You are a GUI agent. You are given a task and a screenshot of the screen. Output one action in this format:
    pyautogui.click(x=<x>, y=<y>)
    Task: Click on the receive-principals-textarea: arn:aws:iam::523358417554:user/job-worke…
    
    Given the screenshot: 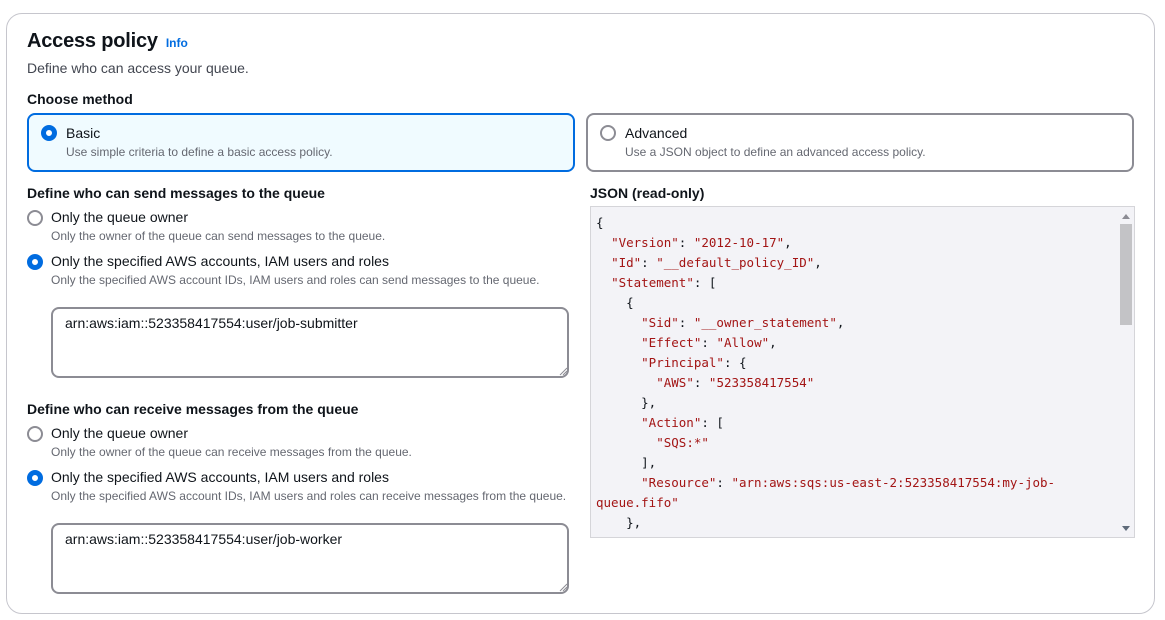 What is the action you would take?
    pyautogui.click(x=310, y=558)
    